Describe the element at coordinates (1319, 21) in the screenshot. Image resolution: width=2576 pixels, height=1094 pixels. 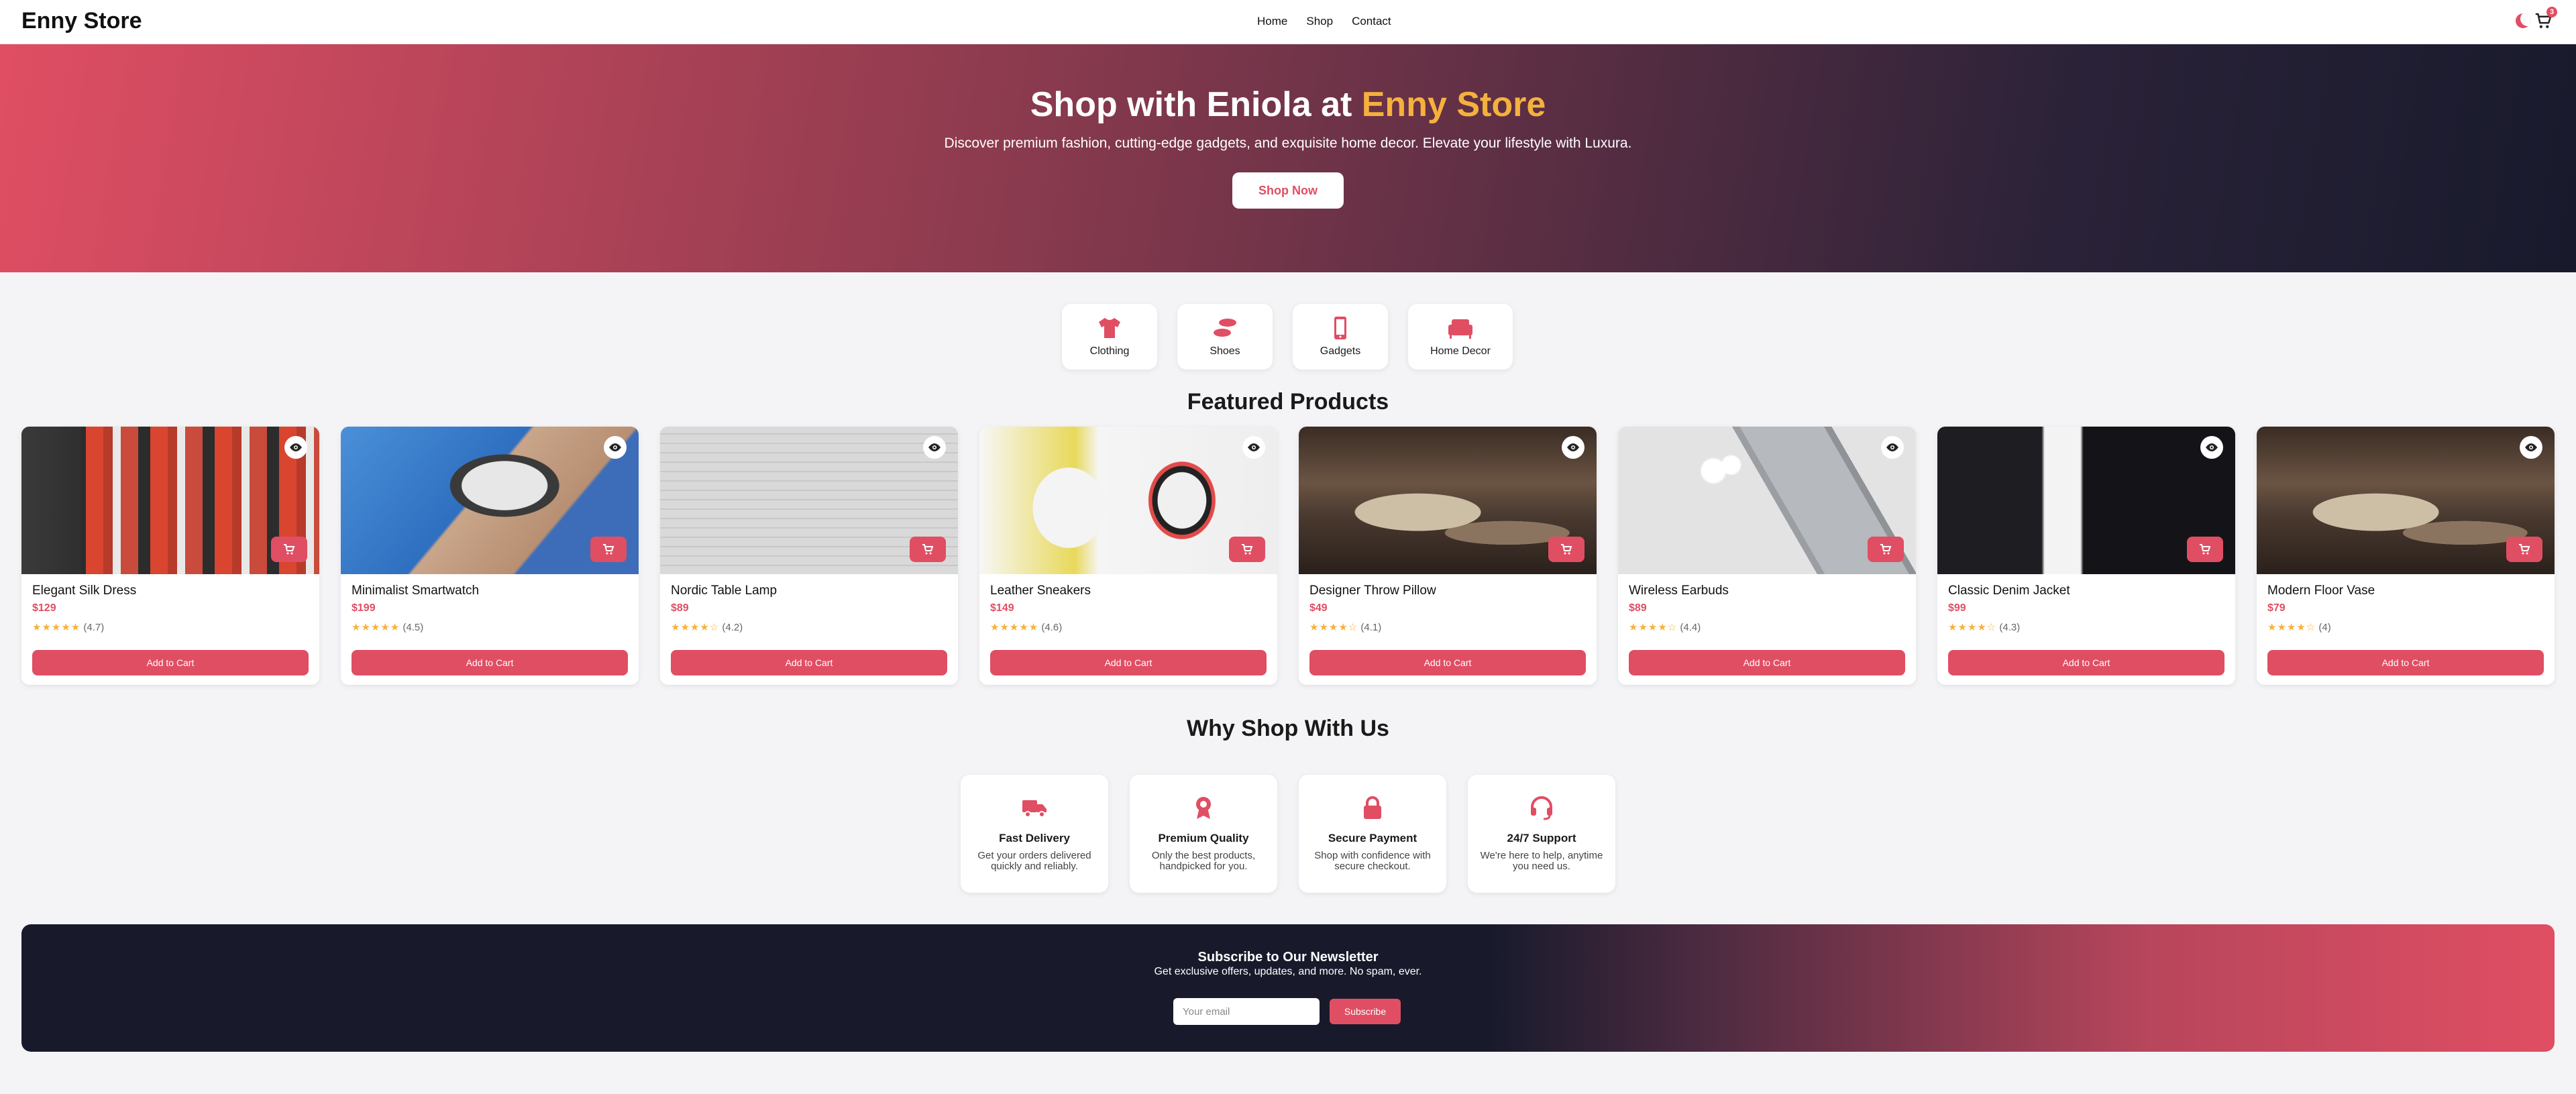
I see `nav-link-shop: Shop` at that location.